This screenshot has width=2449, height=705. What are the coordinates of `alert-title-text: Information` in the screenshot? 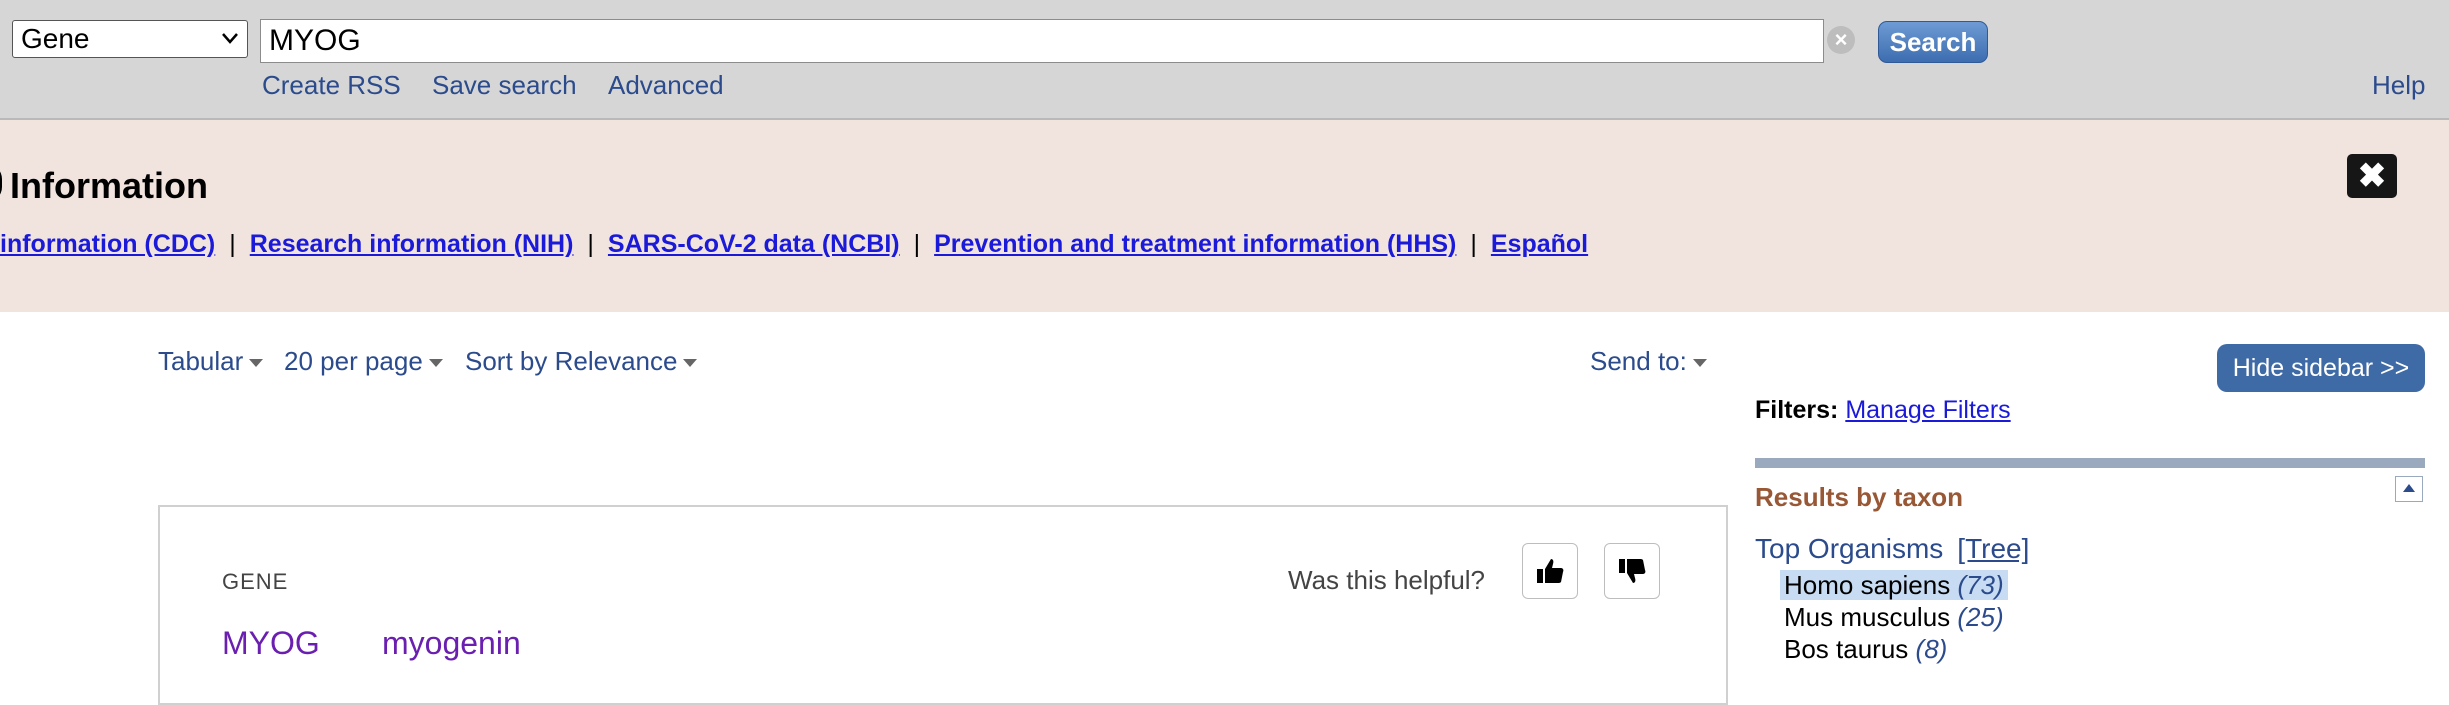 It's located at (109, 185).